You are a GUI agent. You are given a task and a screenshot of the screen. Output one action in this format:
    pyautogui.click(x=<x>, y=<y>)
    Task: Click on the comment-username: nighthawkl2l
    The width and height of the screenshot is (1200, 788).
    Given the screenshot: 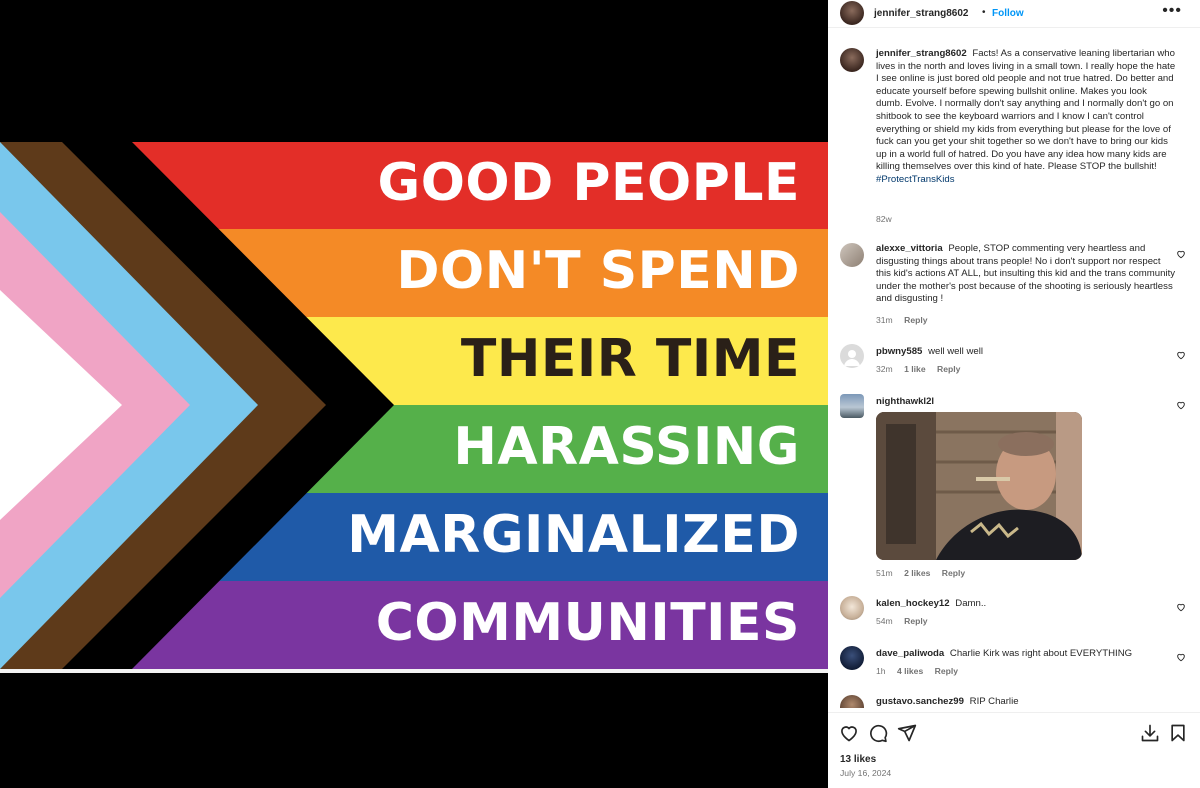 What is the action you would take?
    pyautogui.click(x=905, y=401)
    